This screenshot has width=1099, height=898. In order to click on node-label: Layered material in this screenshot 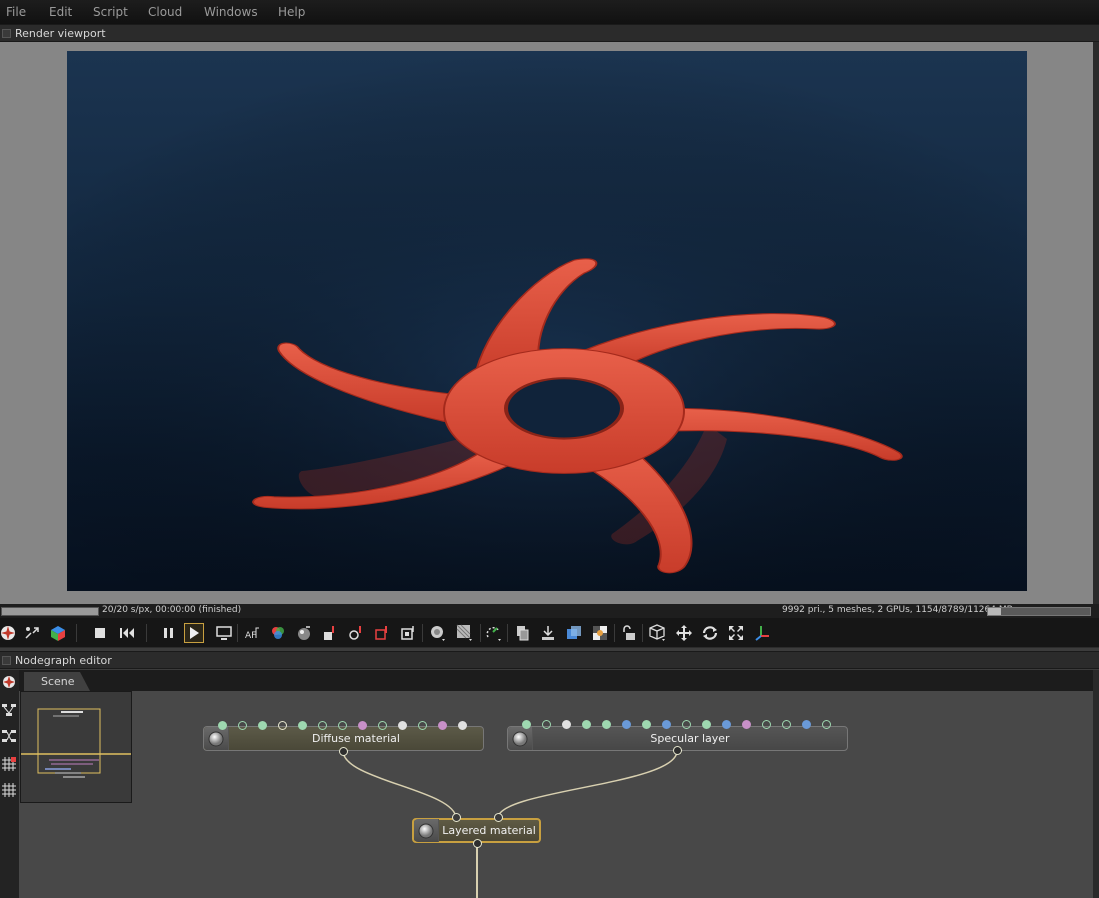, I will do `click(489, 830)`.